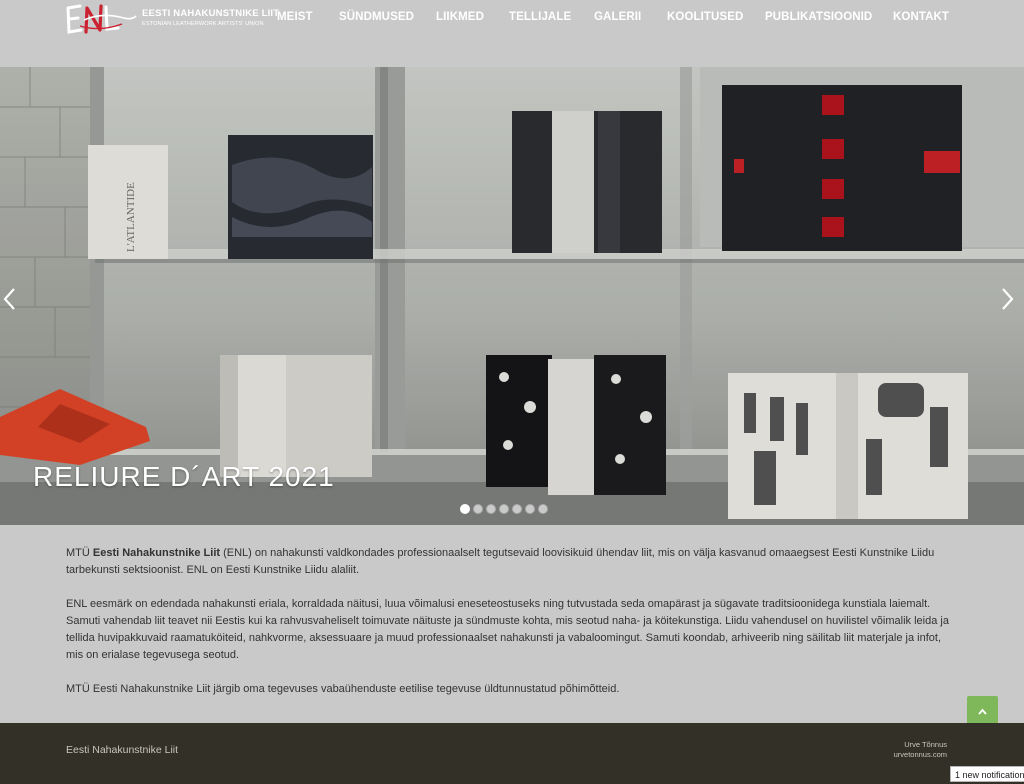  What do you see at coordinates (617, 17) in the screenshot?
I see `nav-item-galerii: GALERII` at bounding box center [617, 17].